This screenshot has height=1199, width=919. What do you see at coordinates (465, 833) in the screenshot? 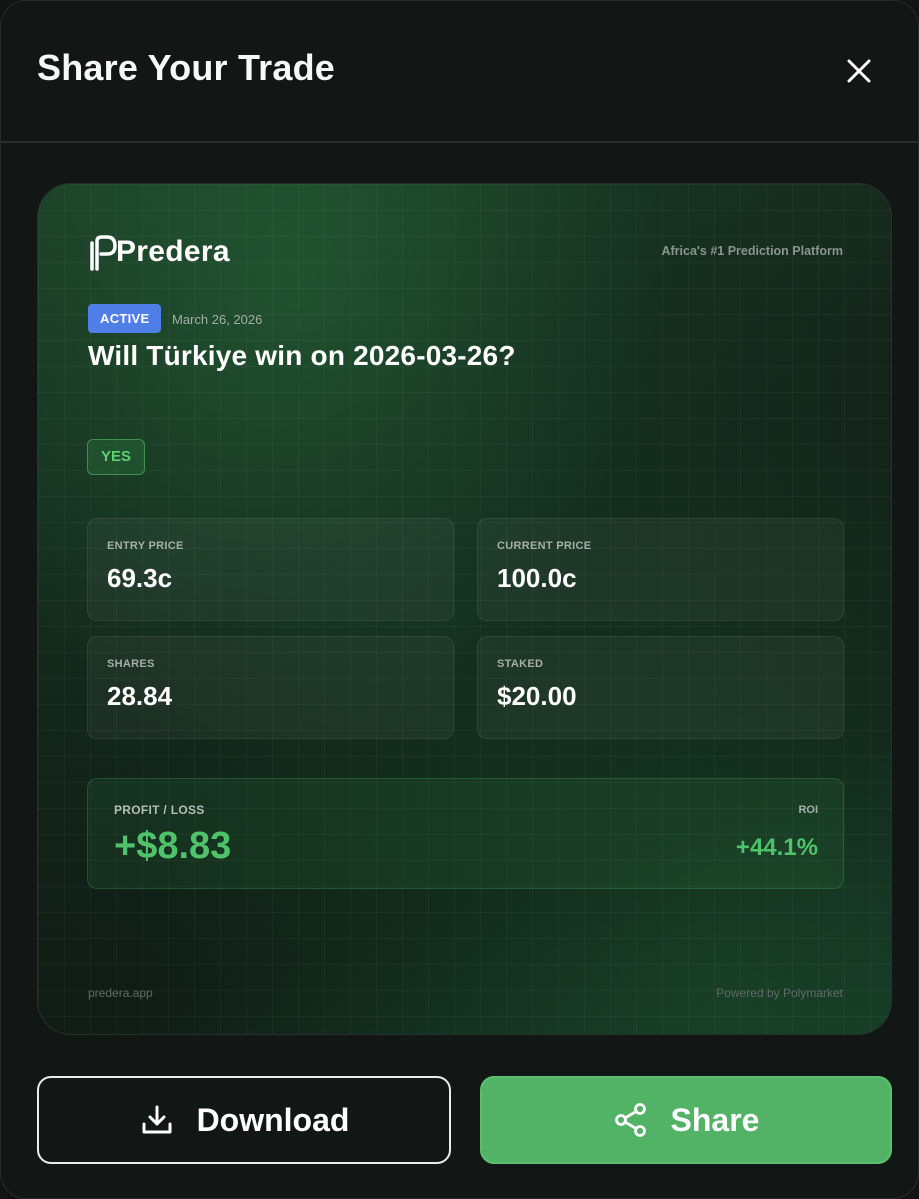
I see `profit-loss-panel: PROFIT / LOSS +$8.83 ROI +44.1%` at bounding box center [465, 833].